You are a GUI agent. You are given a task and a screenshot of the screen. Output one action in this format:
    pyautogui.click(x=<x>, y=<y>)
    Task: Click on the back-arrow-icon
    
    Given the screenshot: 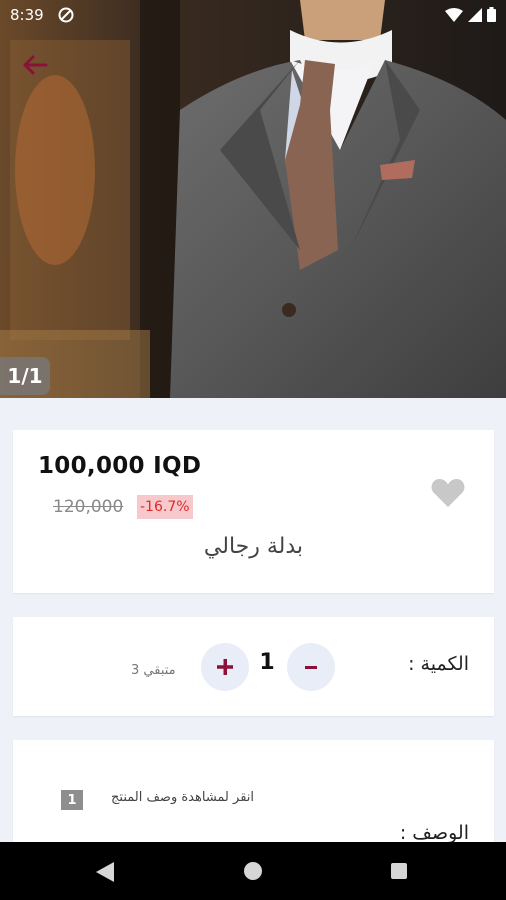 What is the action you would take?
    pyautogui.click(x=34, y=65)
    